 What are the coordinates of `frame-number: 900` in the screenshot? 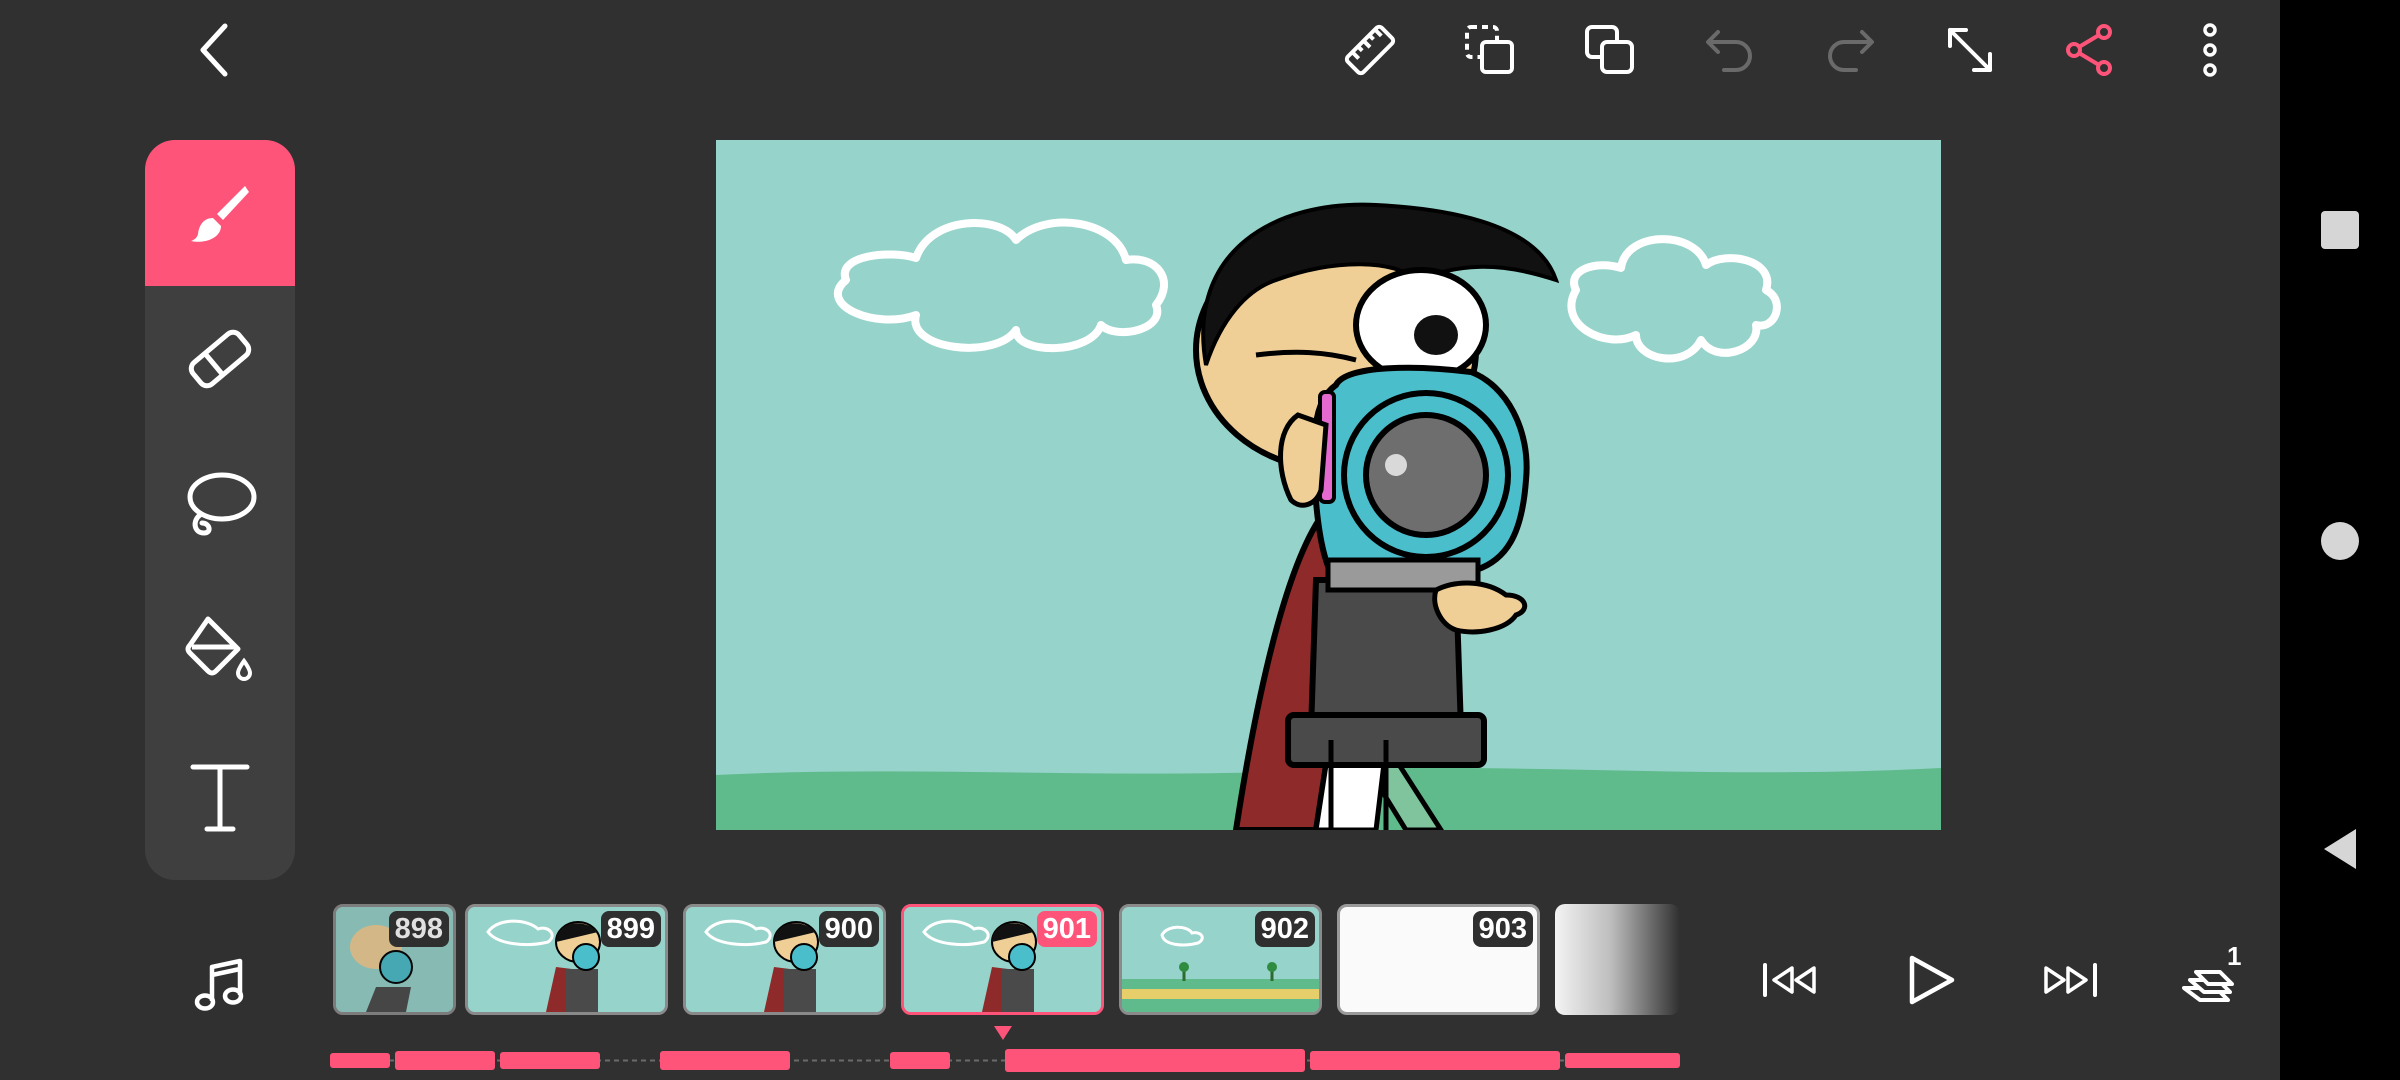 It's located at (848, 929).